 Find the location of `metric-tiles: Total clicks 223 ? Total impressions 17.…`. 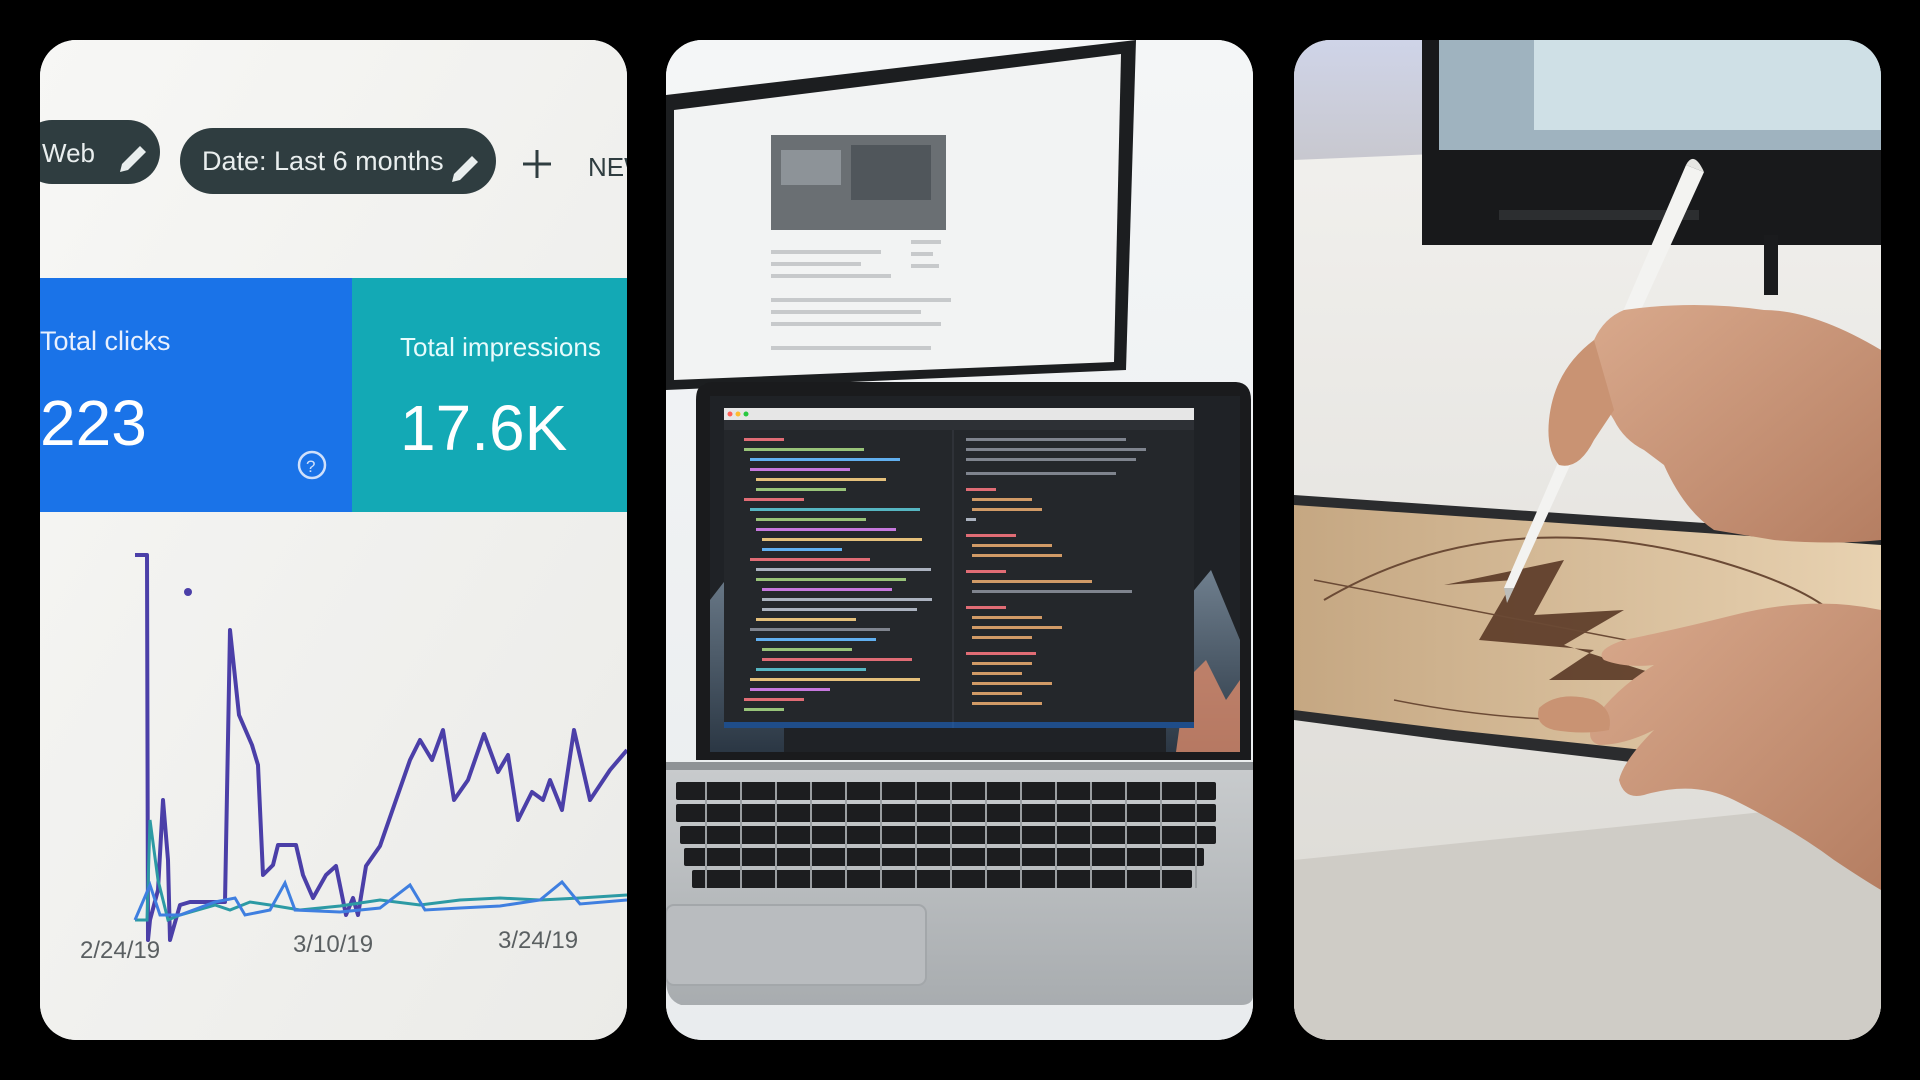

metric-tiles: Total clicks 223 ? Total impressions 17.… is located at coordinates (333, 395).